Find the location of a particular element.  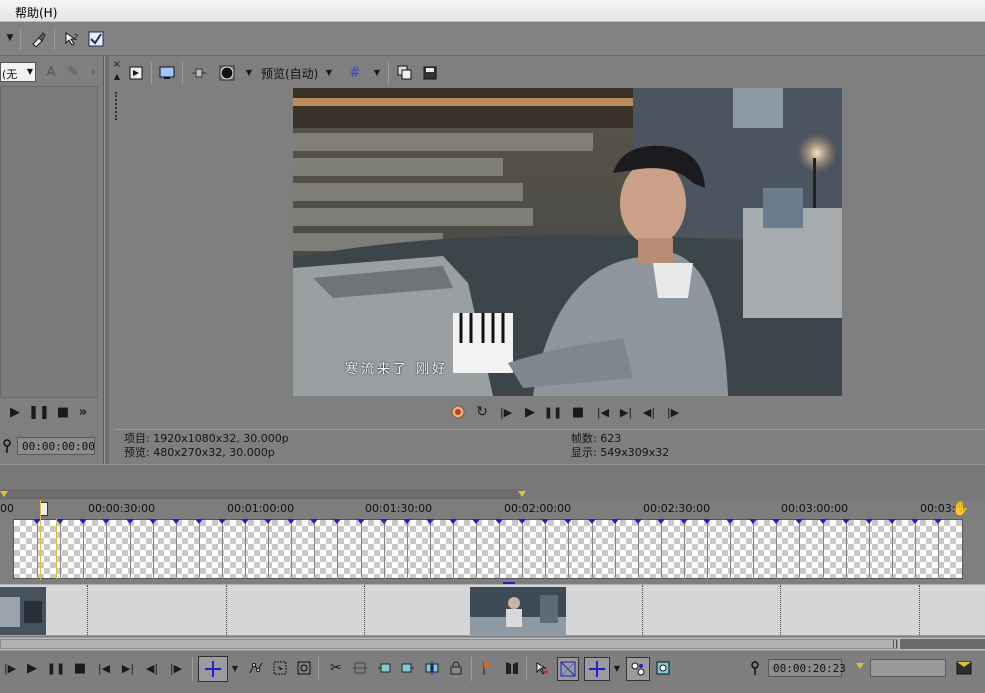

effect-dropdown: (无 ▼ is located at coordinates (18, 72).